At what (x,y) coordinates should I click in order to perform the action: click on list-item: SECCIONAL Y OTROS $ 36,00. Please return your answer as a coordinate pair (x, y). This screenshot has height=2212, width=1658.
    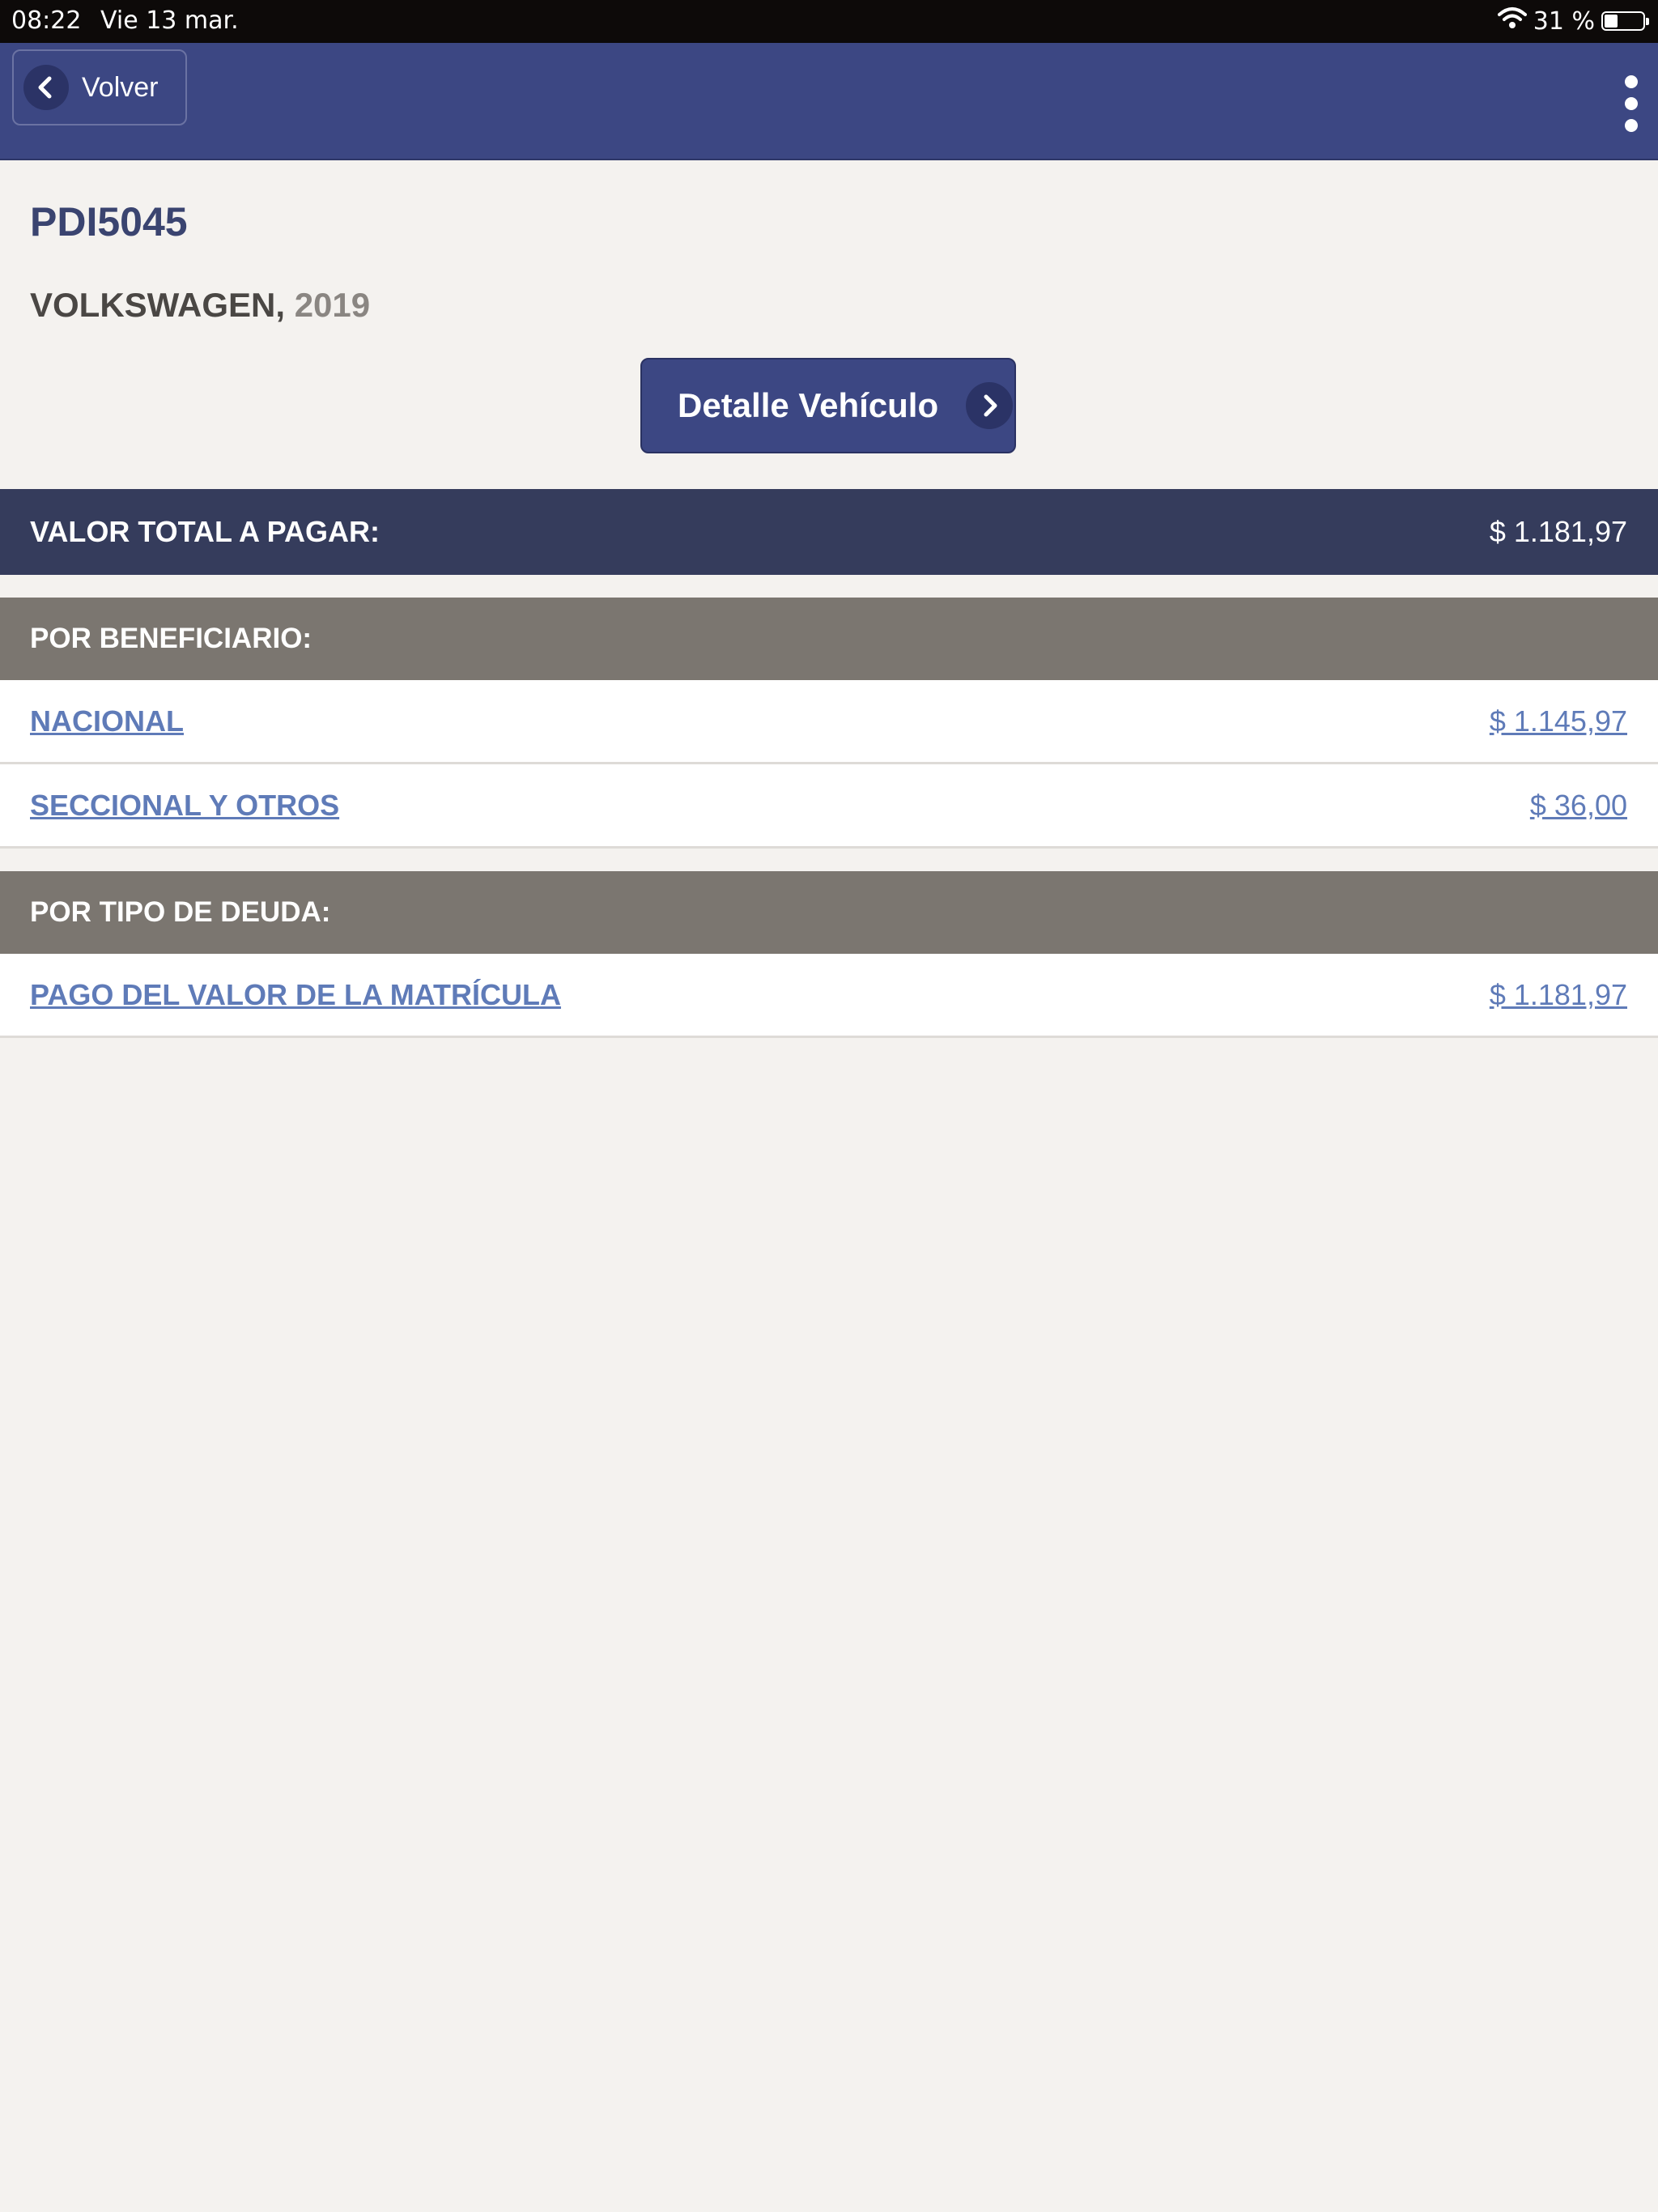
    Looking at the image, I should click on (829, 807).